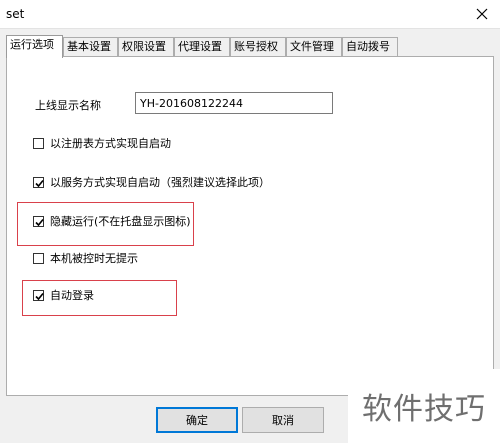 Image resolution: width=500 pixels, height=443 pixels. Describe the element at coordinates (370, 47) in the screenshot. I see `tab-auto-dial: 自动拨号` at that location.